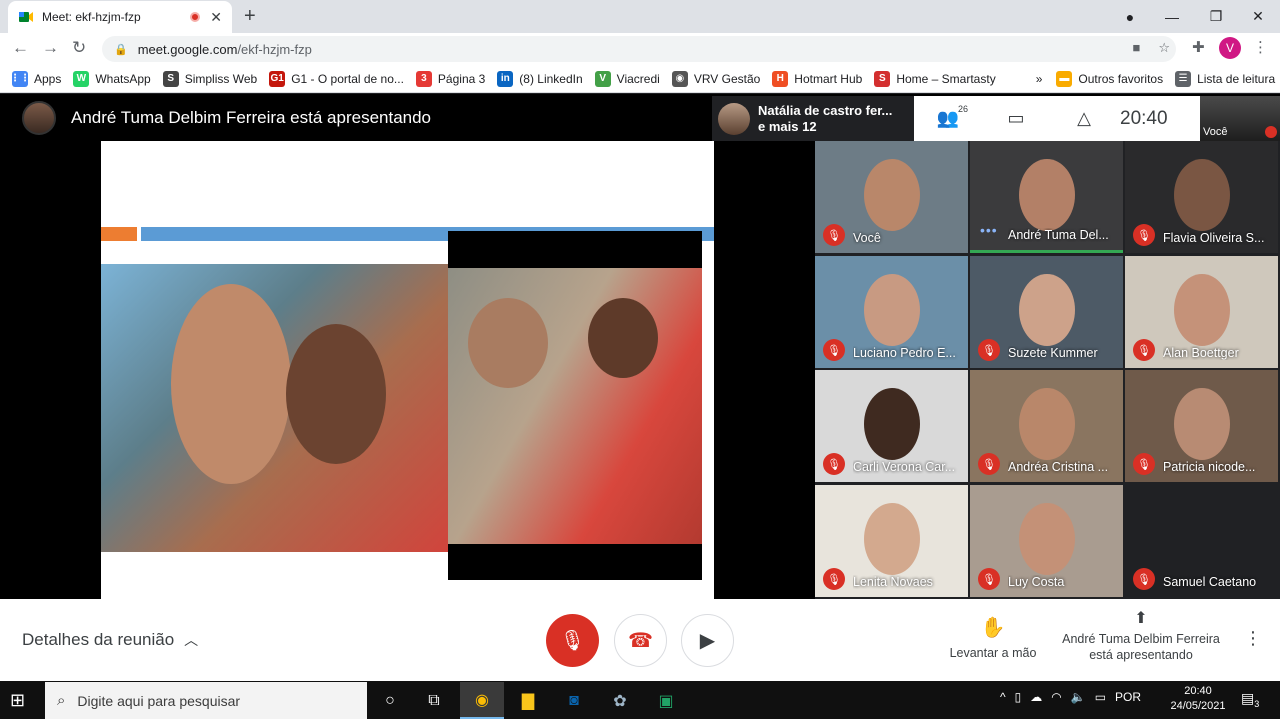 Image resolution: width=1280 pixels, height=719 pixels. What do you see at coordinates (1039, 79) in the screenshot?
I see `bookmark-item: »` at bounding box center [1039, 79].